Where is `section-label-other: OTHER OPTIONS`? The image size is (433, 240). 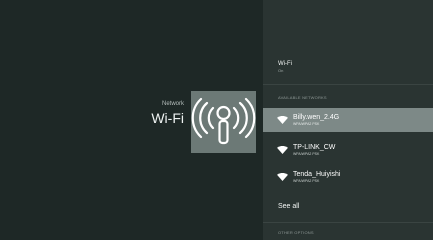 section-label-other: OTHER OPTIONS is located at coordinates (296, 232).